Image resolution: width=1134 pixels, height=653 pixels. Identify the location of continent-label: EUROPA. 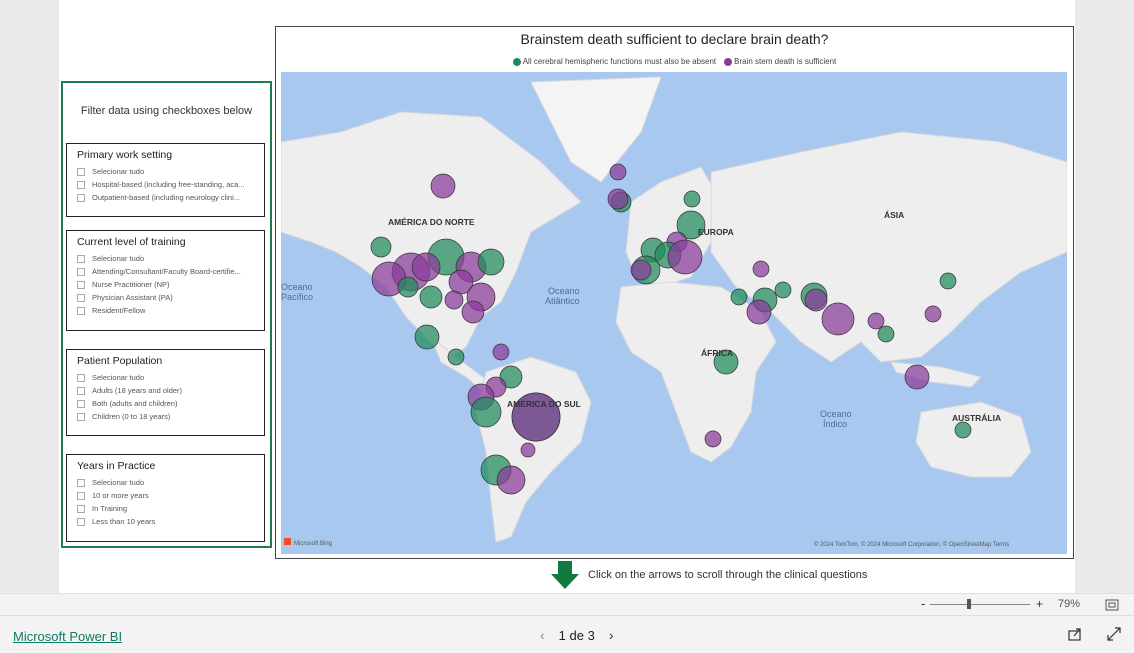
(716, 232).